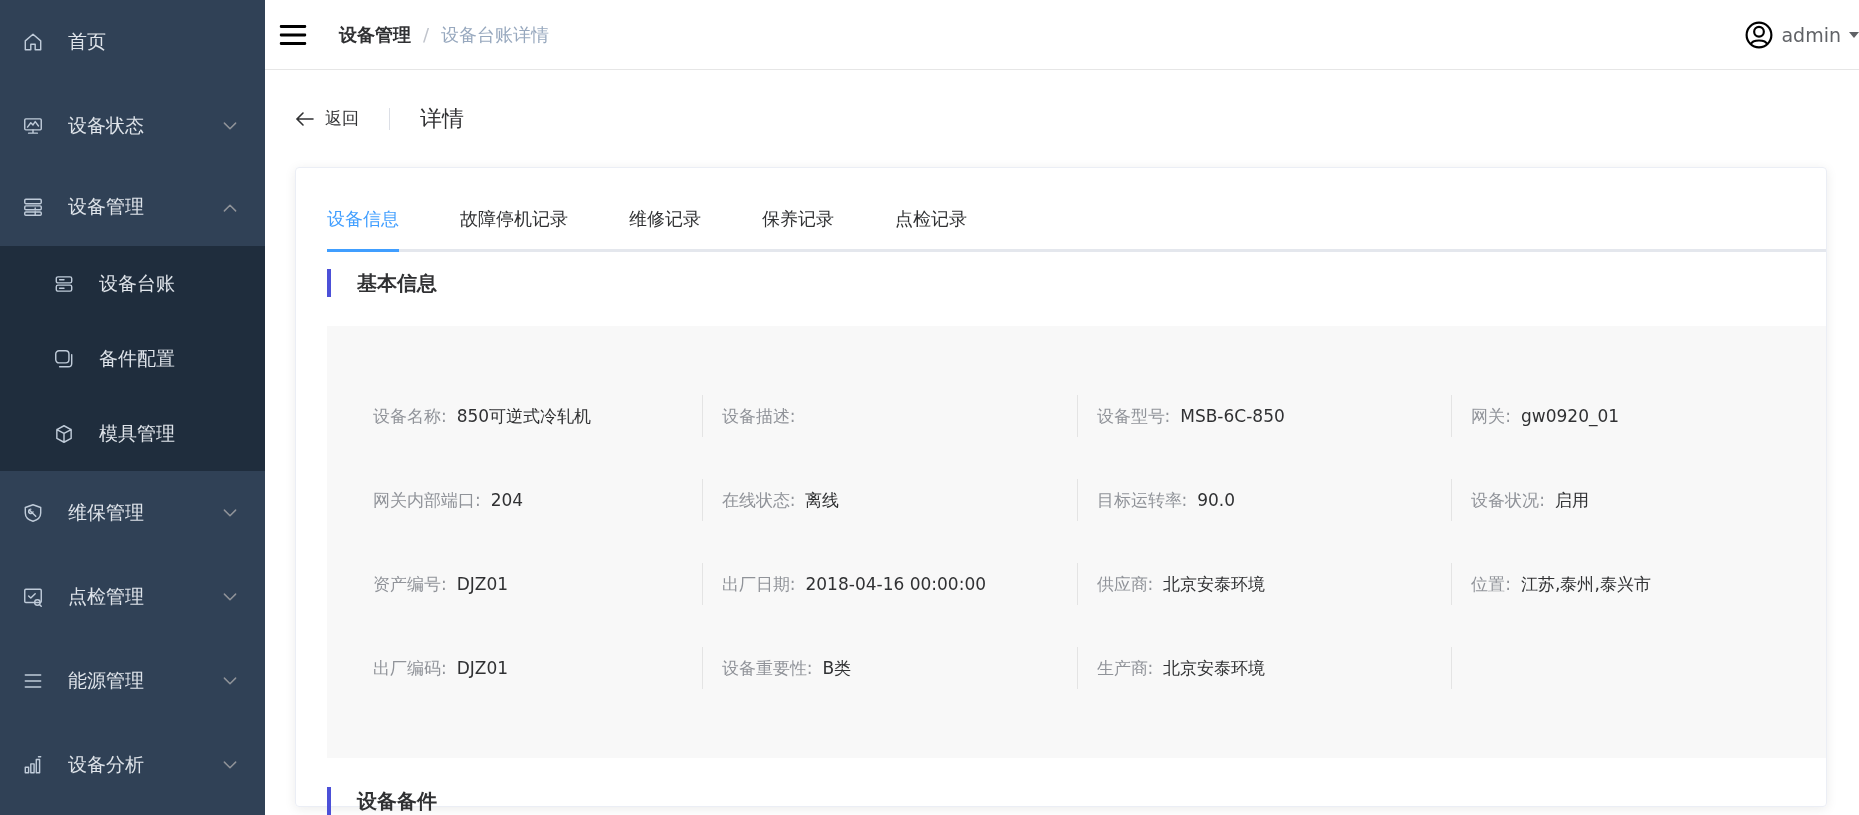 Image resolution: width=1859 pixels, height=815 pixels. I want to click on menu-item: 维保管理, so click(132, 513).